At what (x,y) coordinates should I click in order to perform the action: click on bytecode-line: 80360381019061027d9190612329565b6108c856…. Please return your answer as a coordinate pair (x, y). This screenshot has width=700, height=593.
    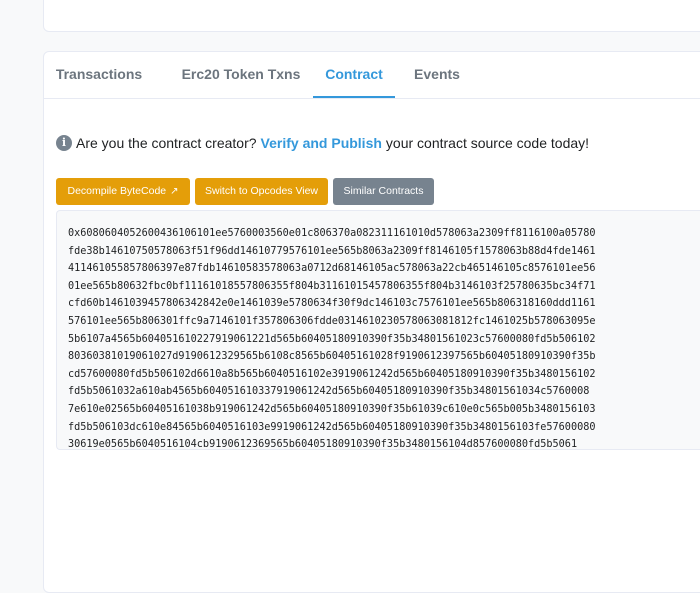
    Looking at the image, I should click on (332, 357).